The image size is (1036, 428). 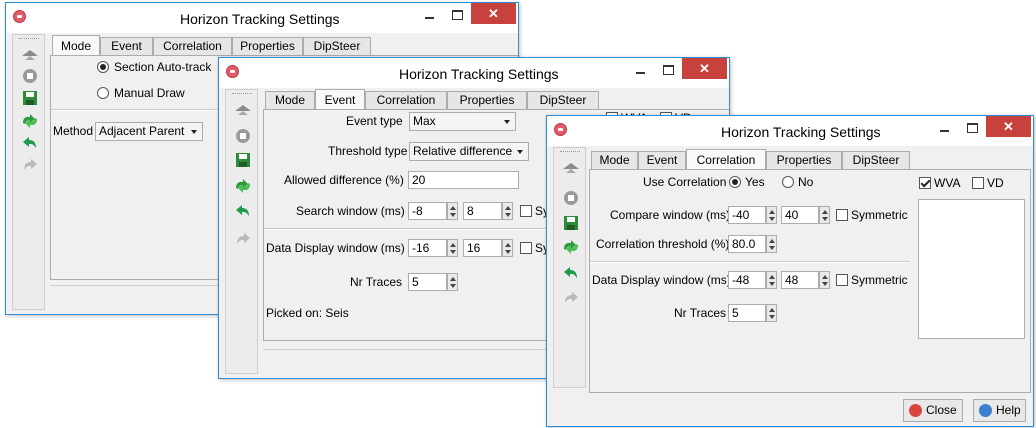 I want to click on correlation-threshold-label: Correlation threshold (%), so click(x=663, y=244).